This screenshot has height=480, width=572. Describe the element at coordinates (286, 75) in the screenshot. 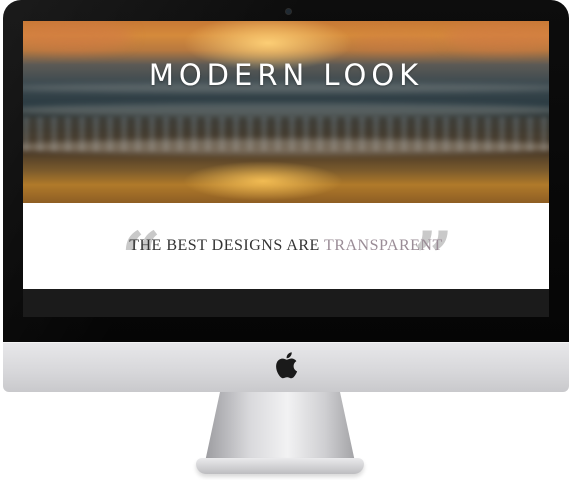

I see `hero-title: MODERN LOOK` at that location.